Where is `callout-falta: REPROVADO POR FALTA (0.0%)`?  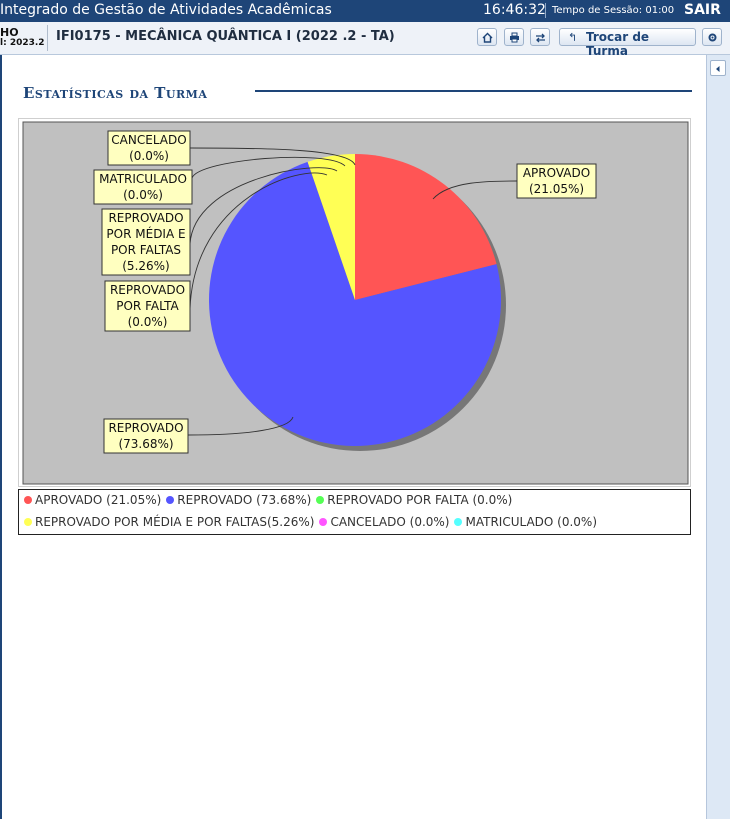
callout-falta: REPROVADO POR FALTA (0.0%) is located at coordinates (147, 306).